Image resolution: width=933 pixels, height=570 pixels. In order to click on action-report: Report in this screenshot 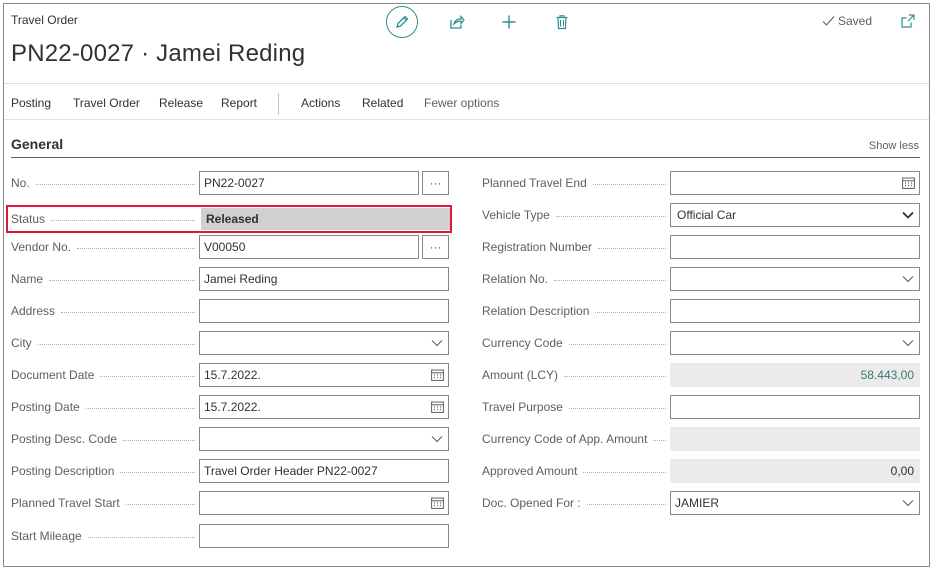, I will do `click(239, 103)`.